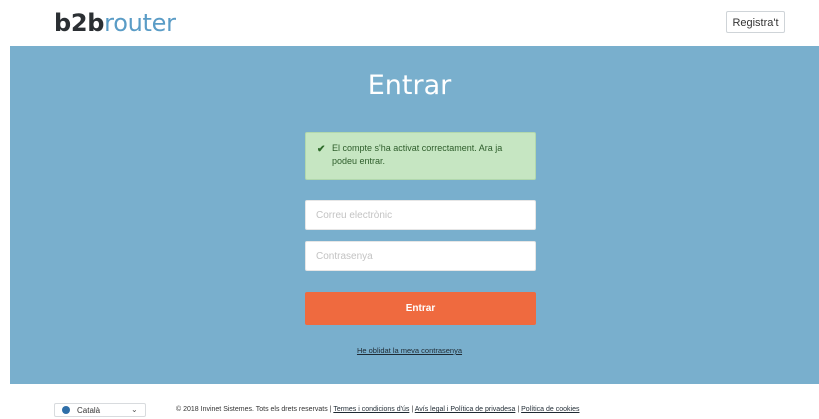  Describe the element at coordinates (409, 350) in the screenshot. I see `forgot-password-link: He oblidat la meva contrasenya` at that location.